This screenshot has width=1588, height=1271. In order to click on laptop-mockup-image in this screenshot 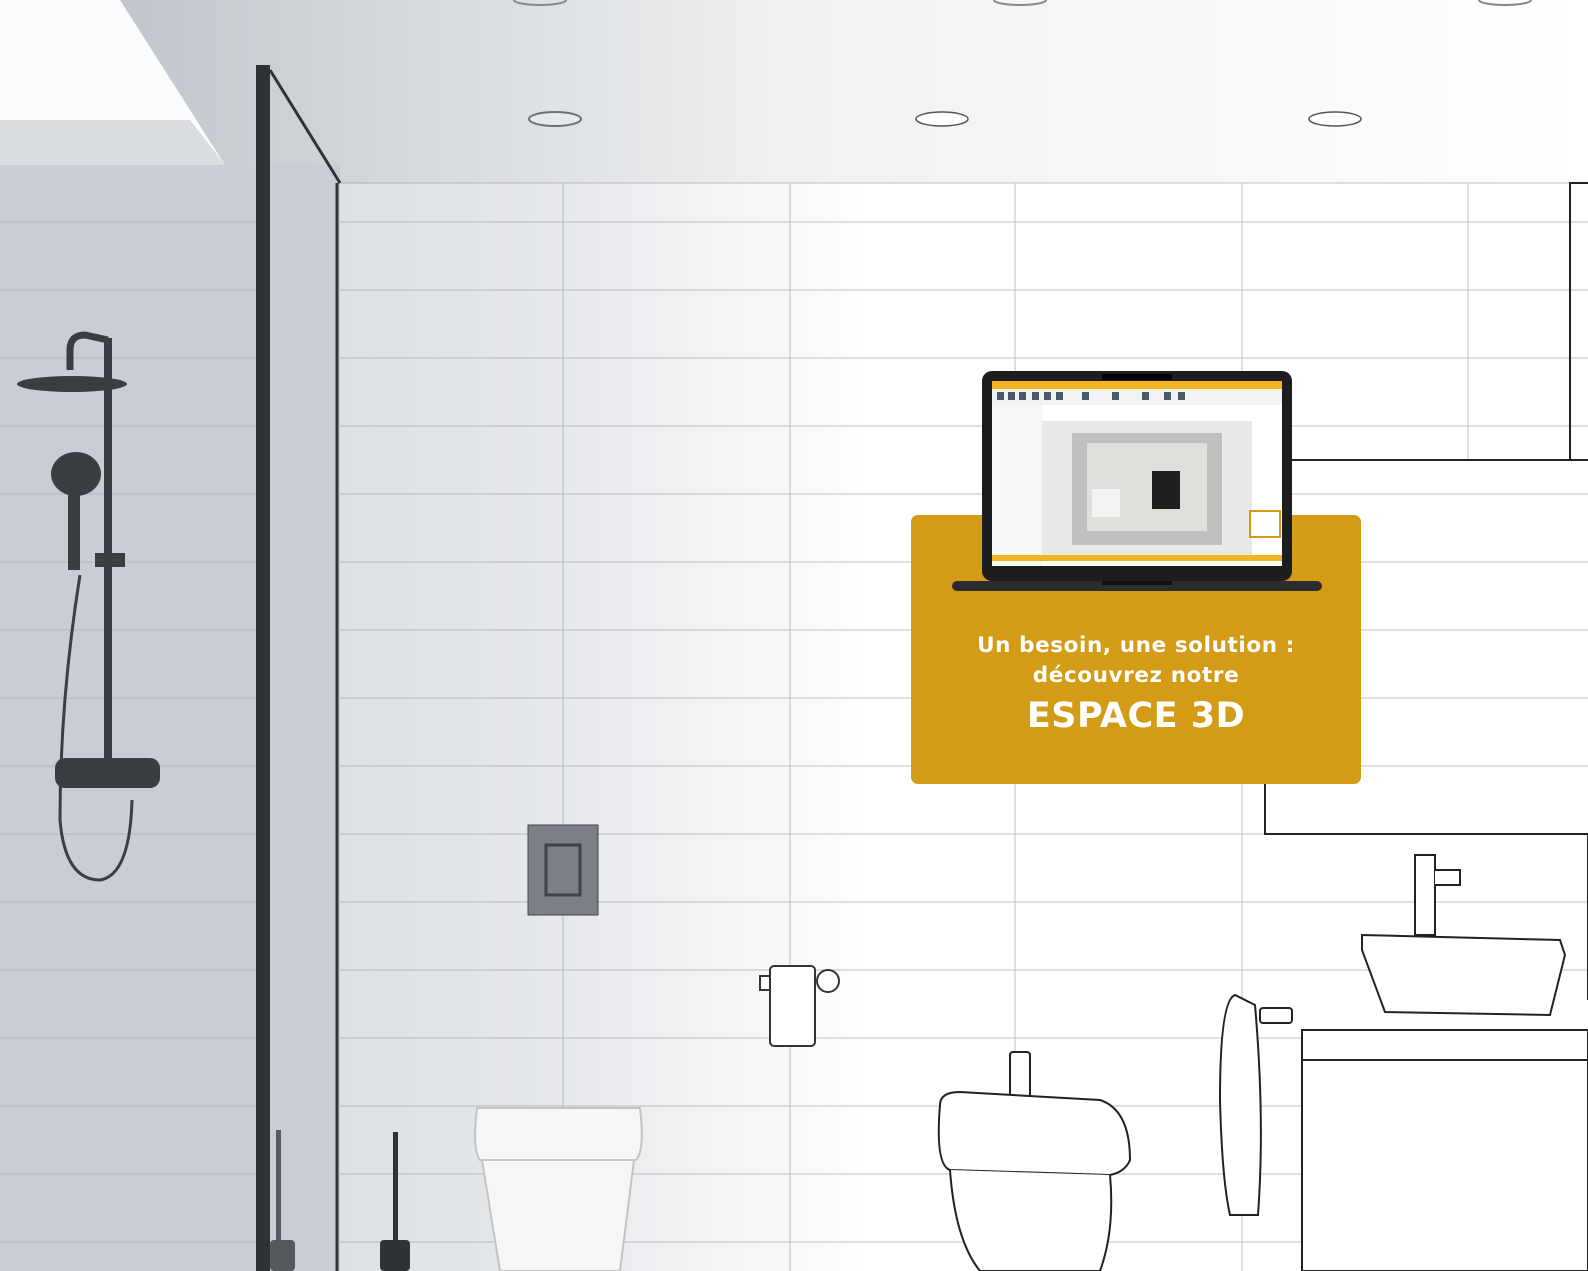, I will do `click(1137, 481)`.